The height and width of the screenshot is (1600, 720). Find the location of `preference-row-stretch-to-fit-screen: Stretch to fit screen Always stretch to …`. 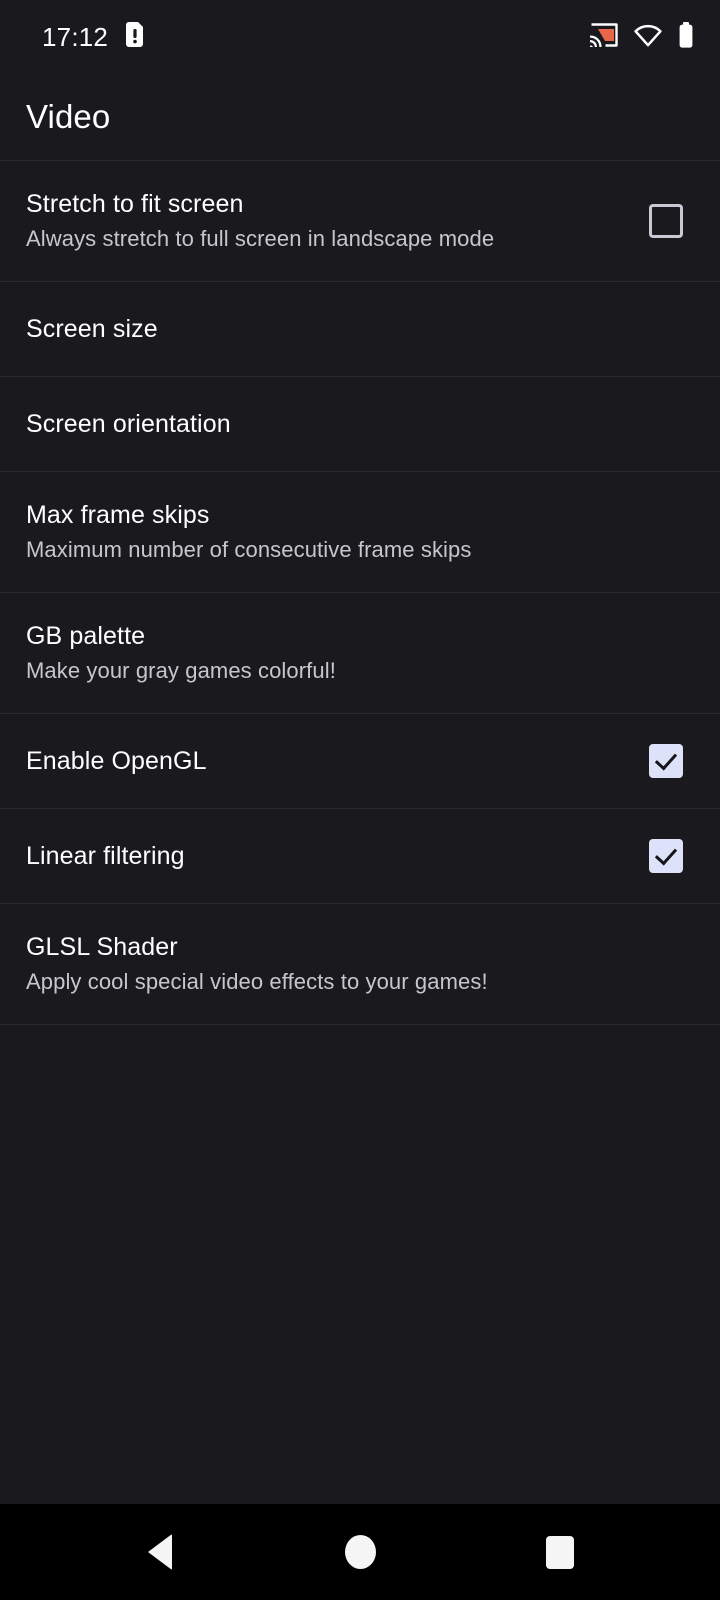

preference-row-stretch-to-fit-screen: Stretch to fit screen Always stretch to … is located at coordinates (360, 221).